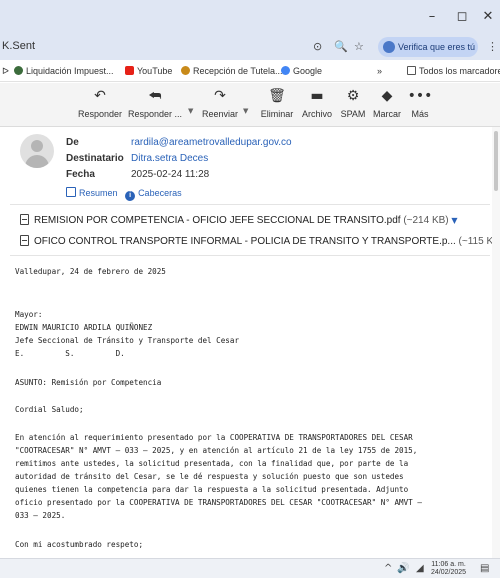 Image resolution: width=500 pixels, height=578 pixels. I want to click on info-icon: i, so click(130, 196).